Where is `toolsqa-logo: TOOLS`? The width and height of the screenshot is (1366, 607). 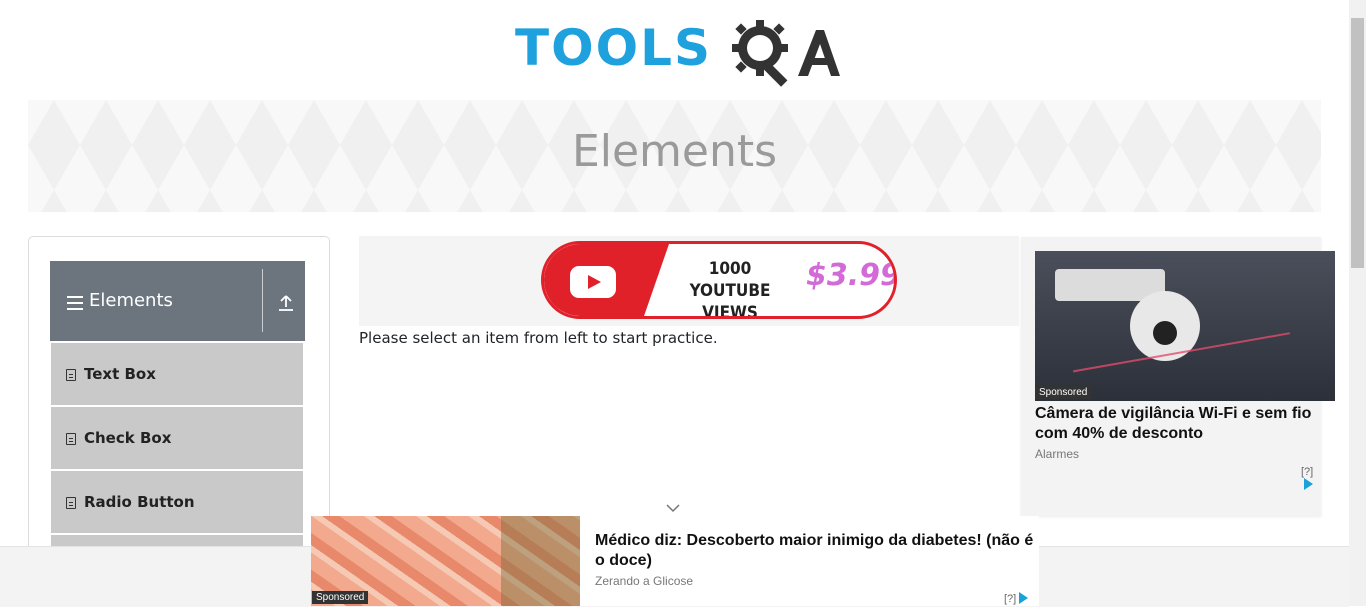 toolsqa-logo: TOOLS is located at coordinates (677, 53).